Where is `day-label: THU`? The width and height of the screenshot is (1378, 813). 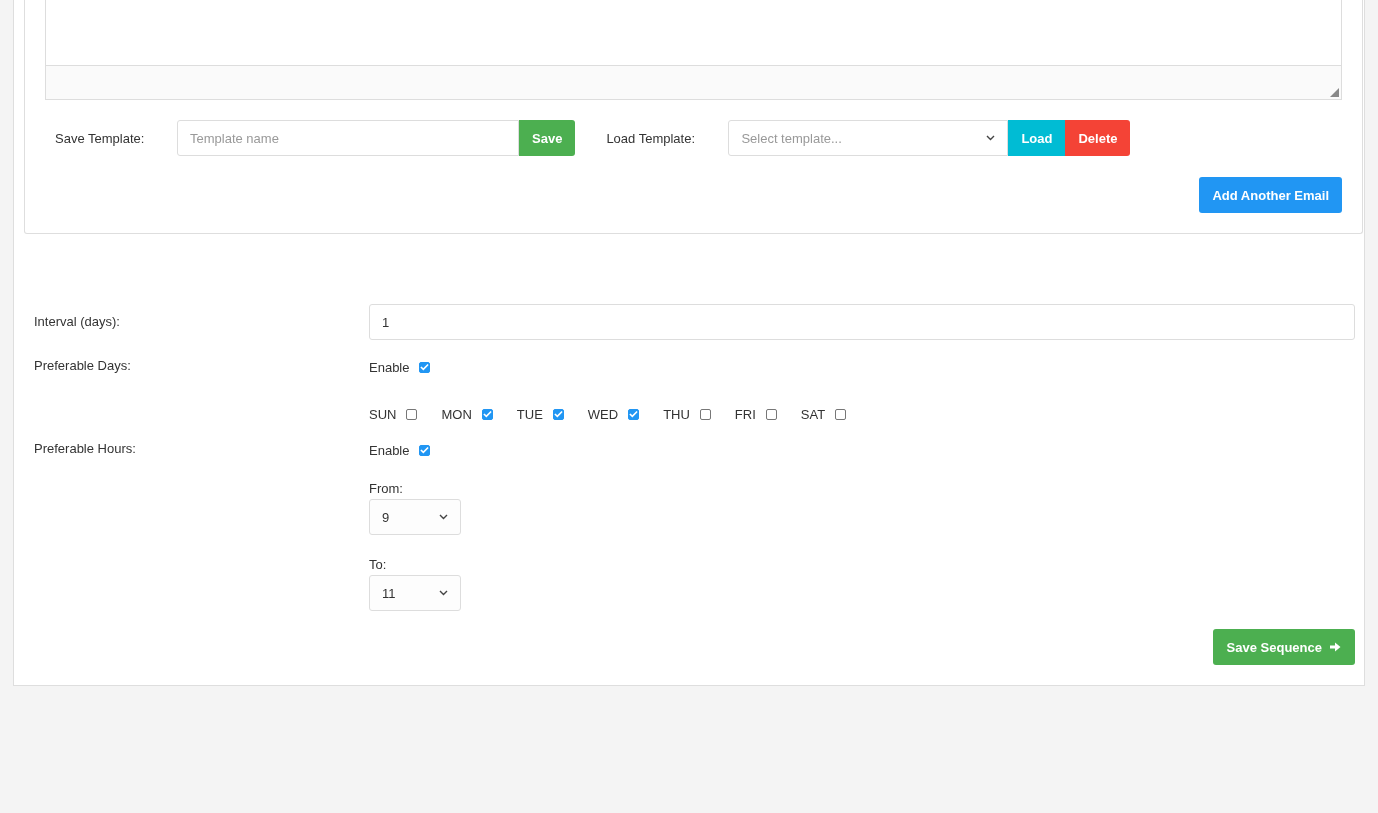
day-label: THU is located at coordinates (676, 414).